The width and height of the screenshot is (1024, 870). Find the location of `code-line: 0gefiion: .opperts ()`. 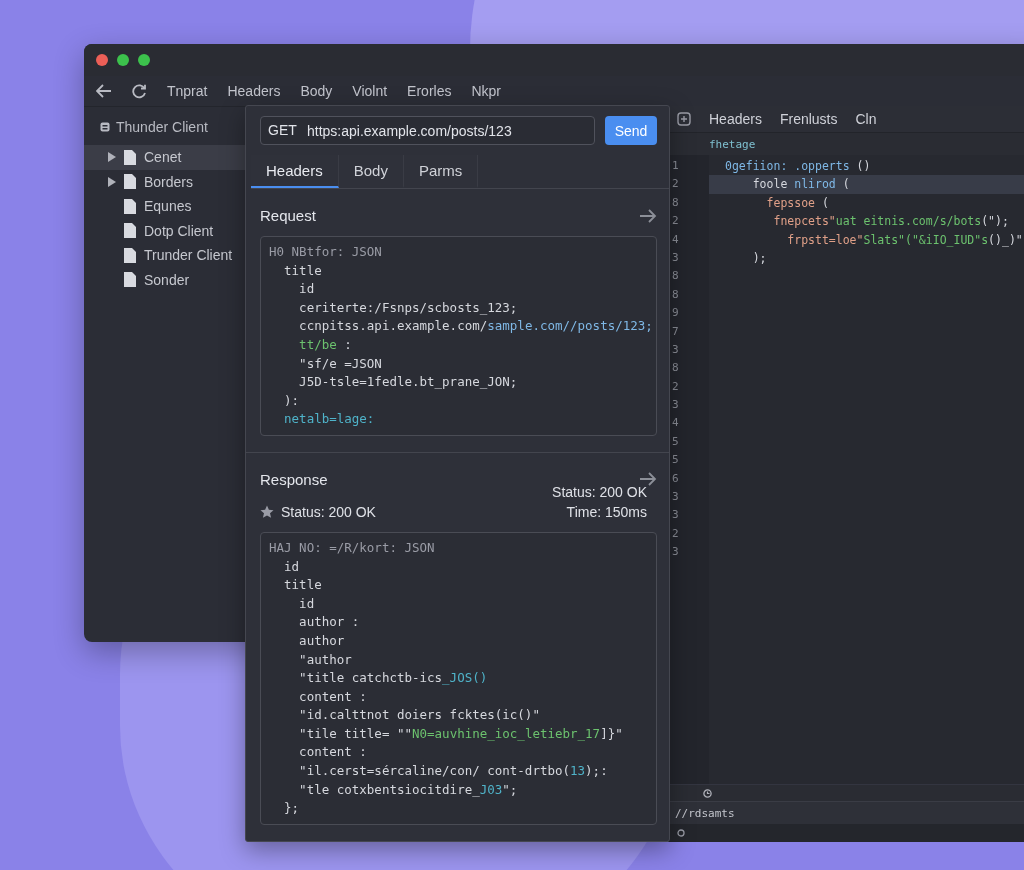

code-line: 0gefiion: .opperts () is located at coordinates (798, 166).